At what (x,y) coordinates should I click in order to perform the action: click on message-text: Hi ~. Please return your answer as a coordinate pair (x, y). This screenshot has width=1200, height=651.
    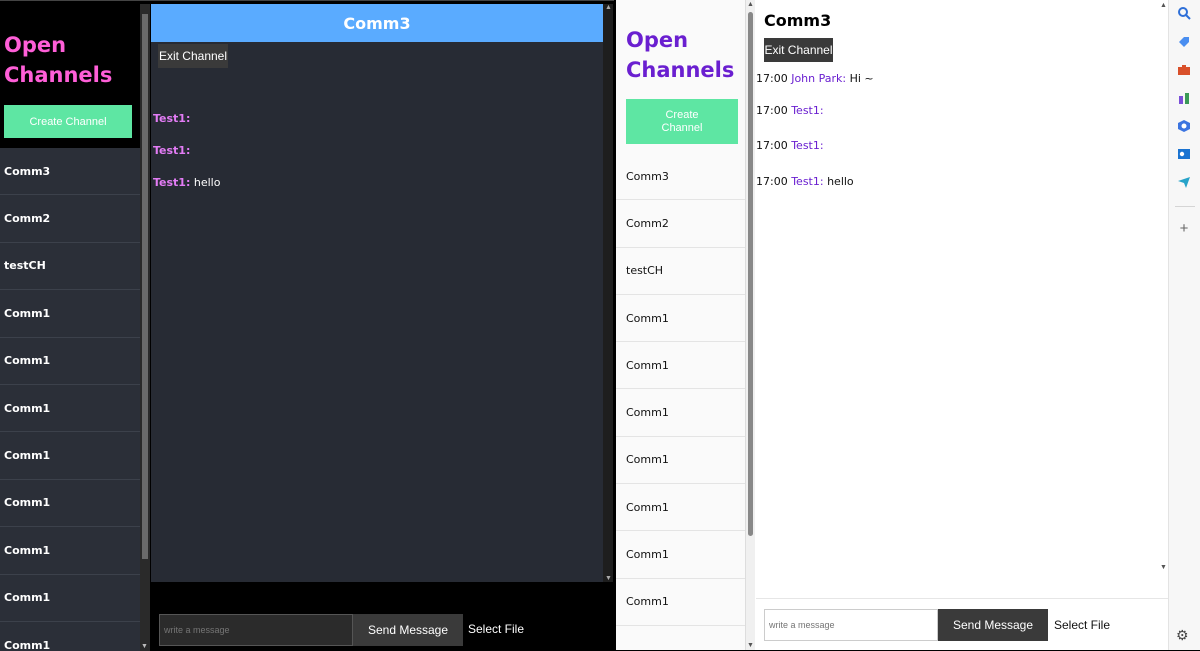
    Looking at the image, I should click on (860, 78).